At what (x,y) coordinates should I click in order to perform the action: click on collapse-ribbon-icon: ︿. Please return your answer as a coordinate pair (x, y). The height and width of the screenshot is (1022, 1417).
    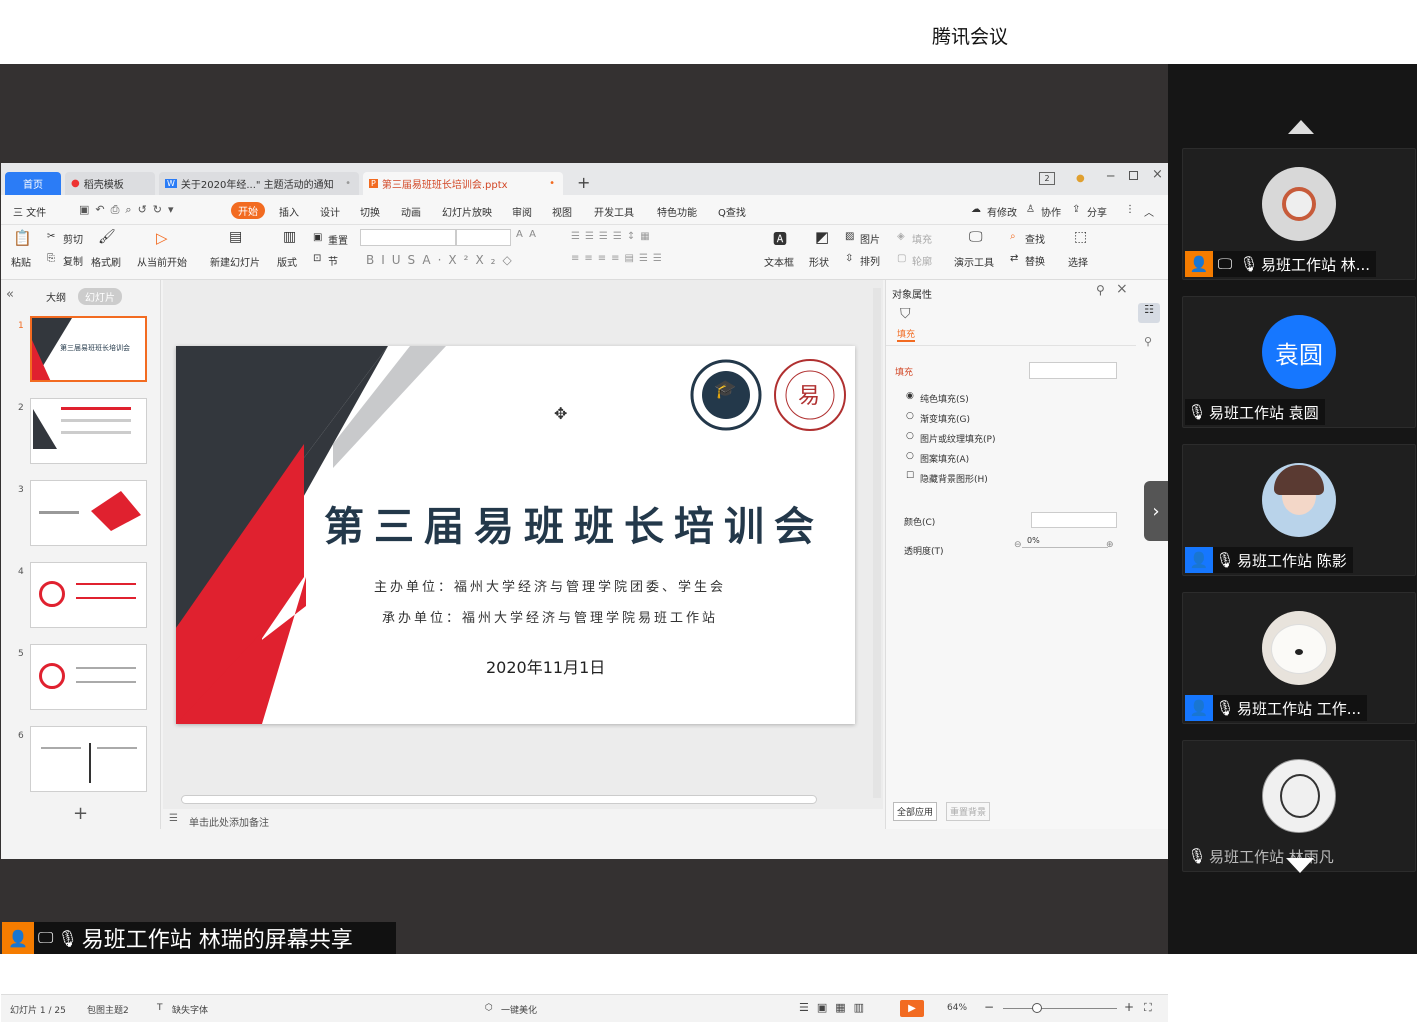
    Looking at the image, I should click on (1149, 211).